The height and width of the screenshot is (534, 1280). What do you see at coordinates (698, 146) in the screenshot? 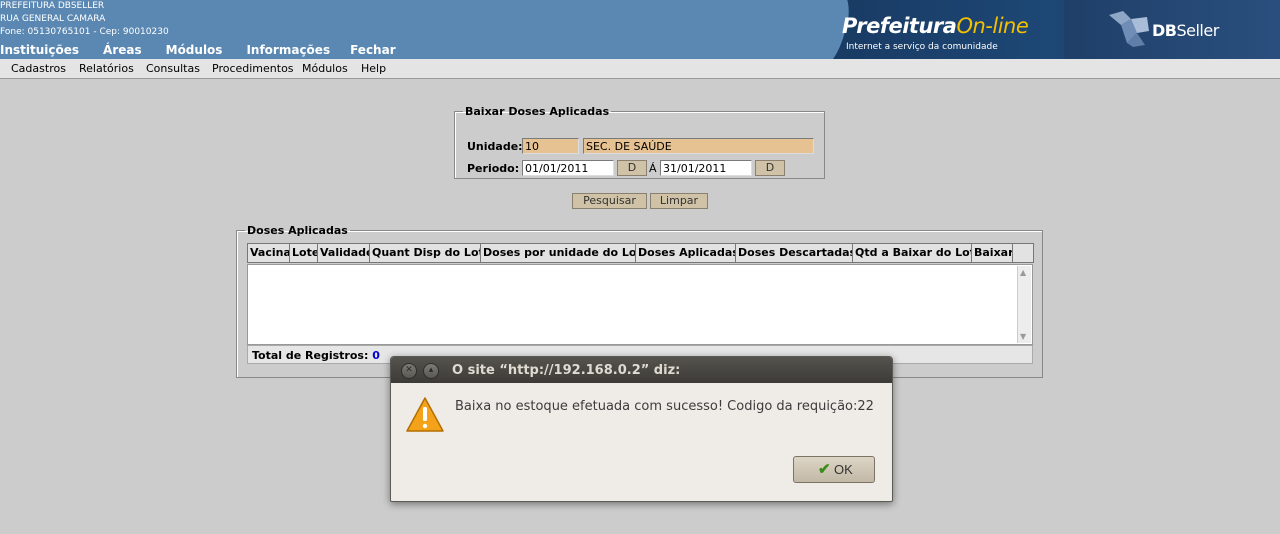
I see `unidade-name-field: SEC. DE SAÚDE` at bounding box center [698, 146].